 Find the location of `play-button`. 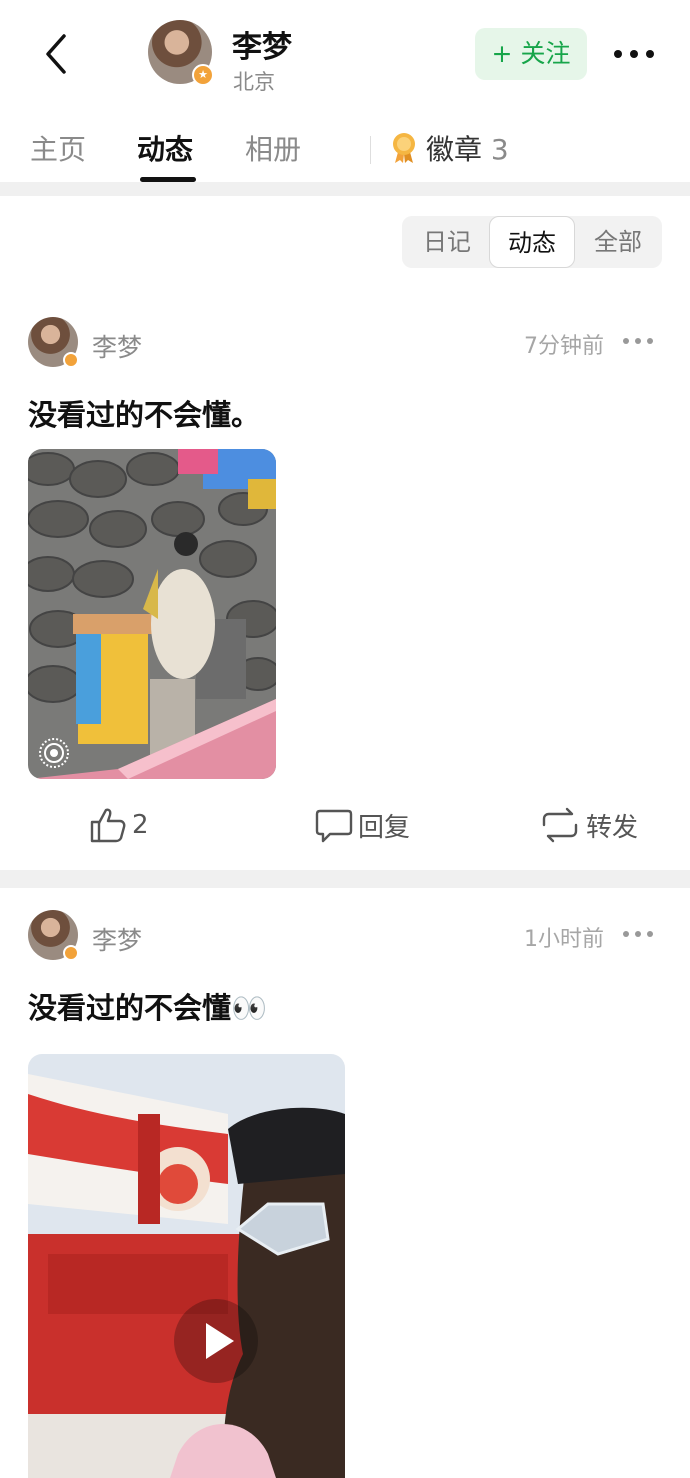

play-button is located at coordinates (216, 1341).